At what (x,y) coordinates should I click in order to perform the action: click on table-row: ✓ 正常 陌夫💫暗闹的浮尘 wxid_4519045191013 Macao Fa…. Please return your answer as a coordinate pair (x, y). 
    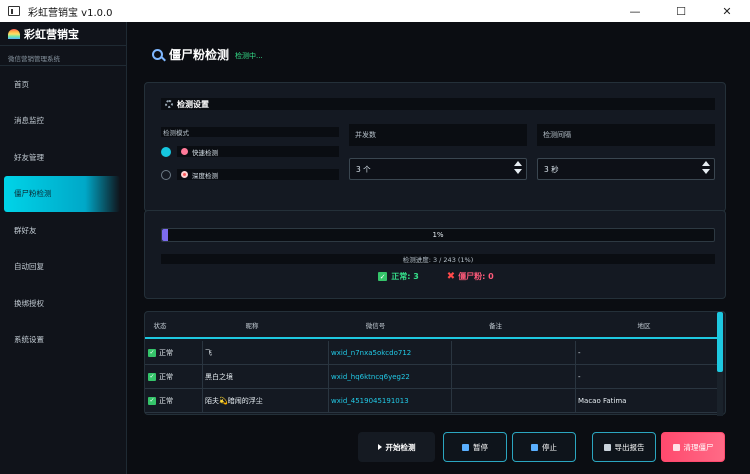
    Looking at the image, I should click on (432, 400).